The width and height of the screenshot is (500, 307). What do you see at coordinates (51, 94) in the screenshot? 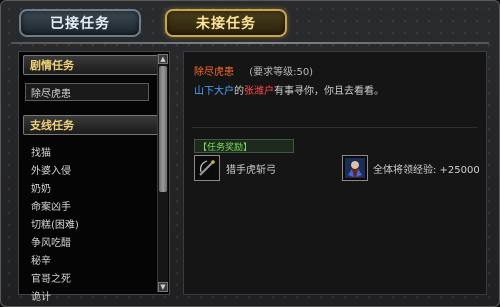
I see `plot-quest-label: 除尽虎患` at bounding box center [51, 94].